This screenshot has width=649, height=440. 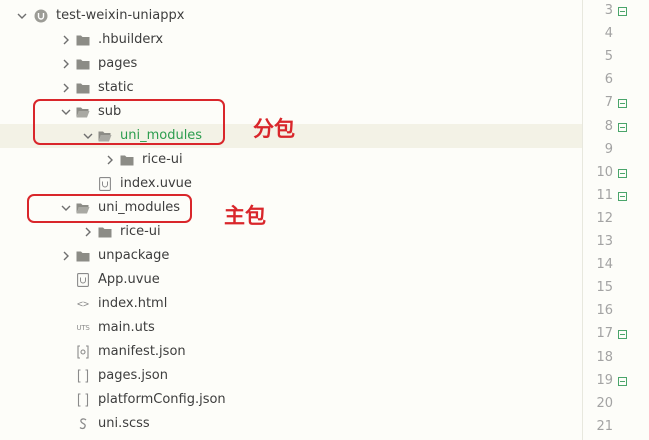 I want to click on tree-item: manifest.json, so click(x=291, y=352).